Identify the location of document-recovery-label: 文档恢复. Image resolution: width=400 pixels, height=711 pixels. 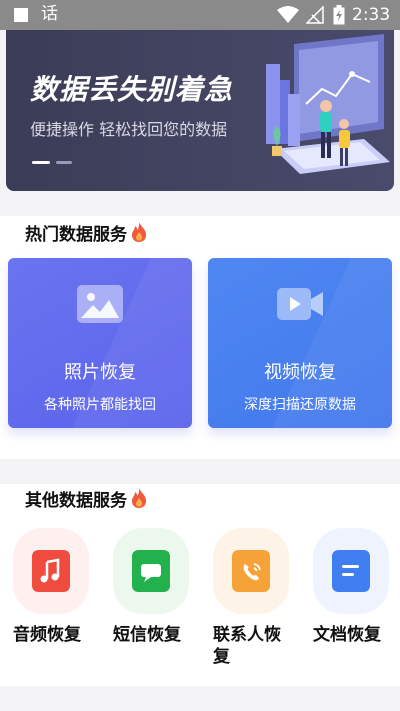
(347, 635).